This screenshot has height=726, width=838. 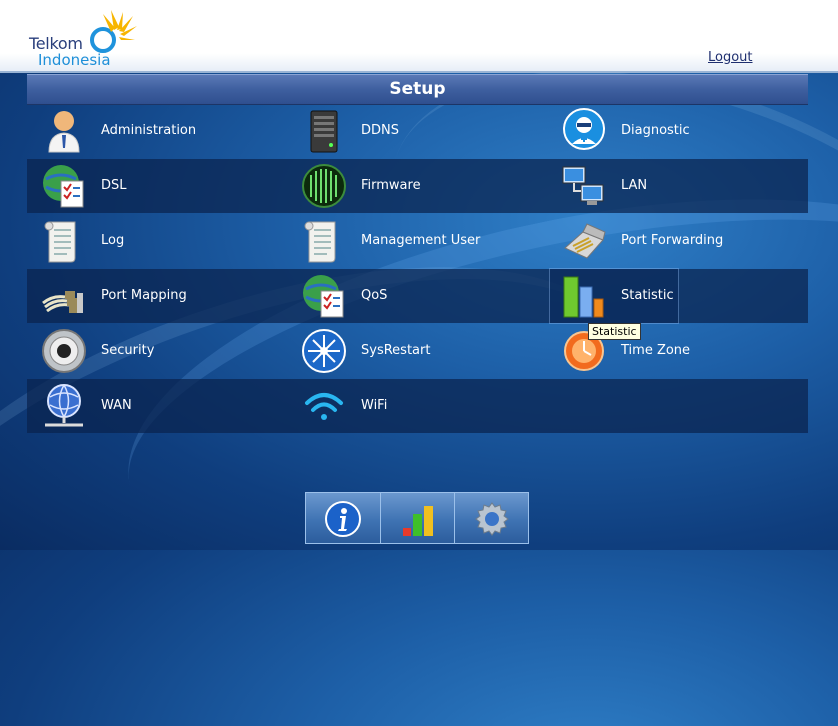 I want to click on server-icon, so click(x=324, y=131).